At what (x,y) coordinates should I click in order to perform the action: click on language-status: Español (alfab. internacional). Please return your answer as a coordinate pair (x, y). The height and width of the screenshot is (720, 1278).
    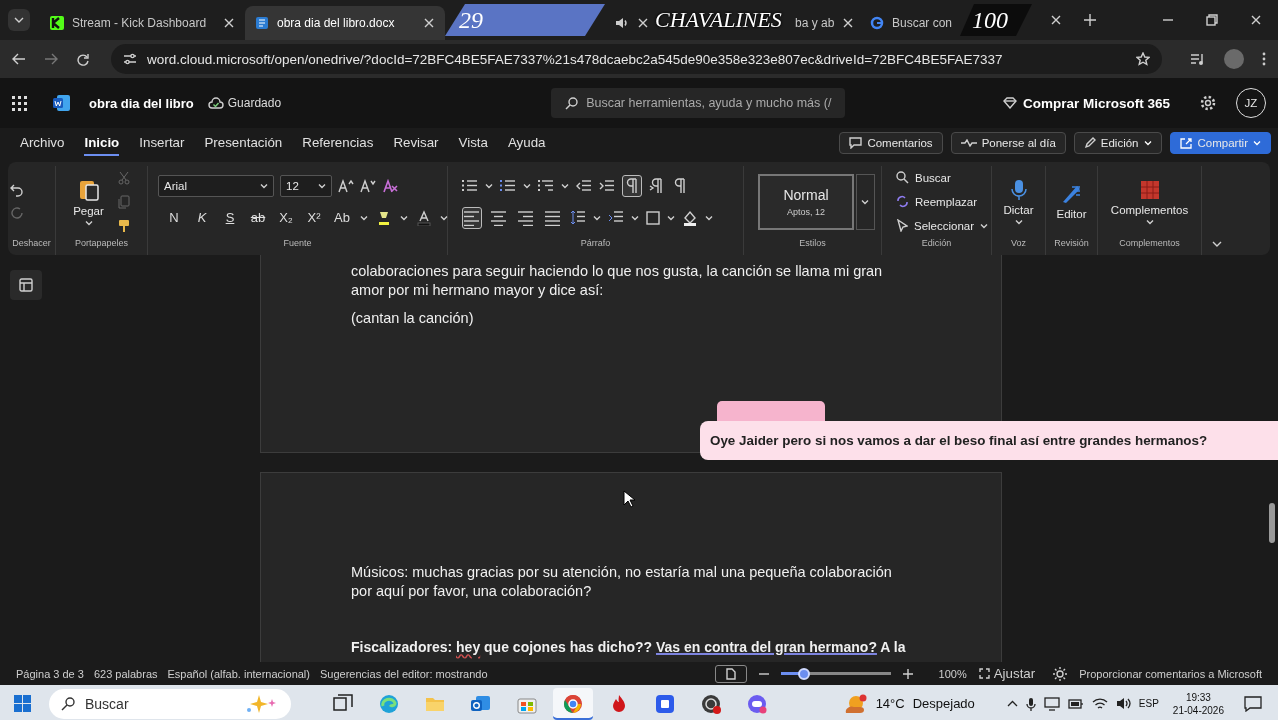
    Looking at the image, I should click on (238, 673).